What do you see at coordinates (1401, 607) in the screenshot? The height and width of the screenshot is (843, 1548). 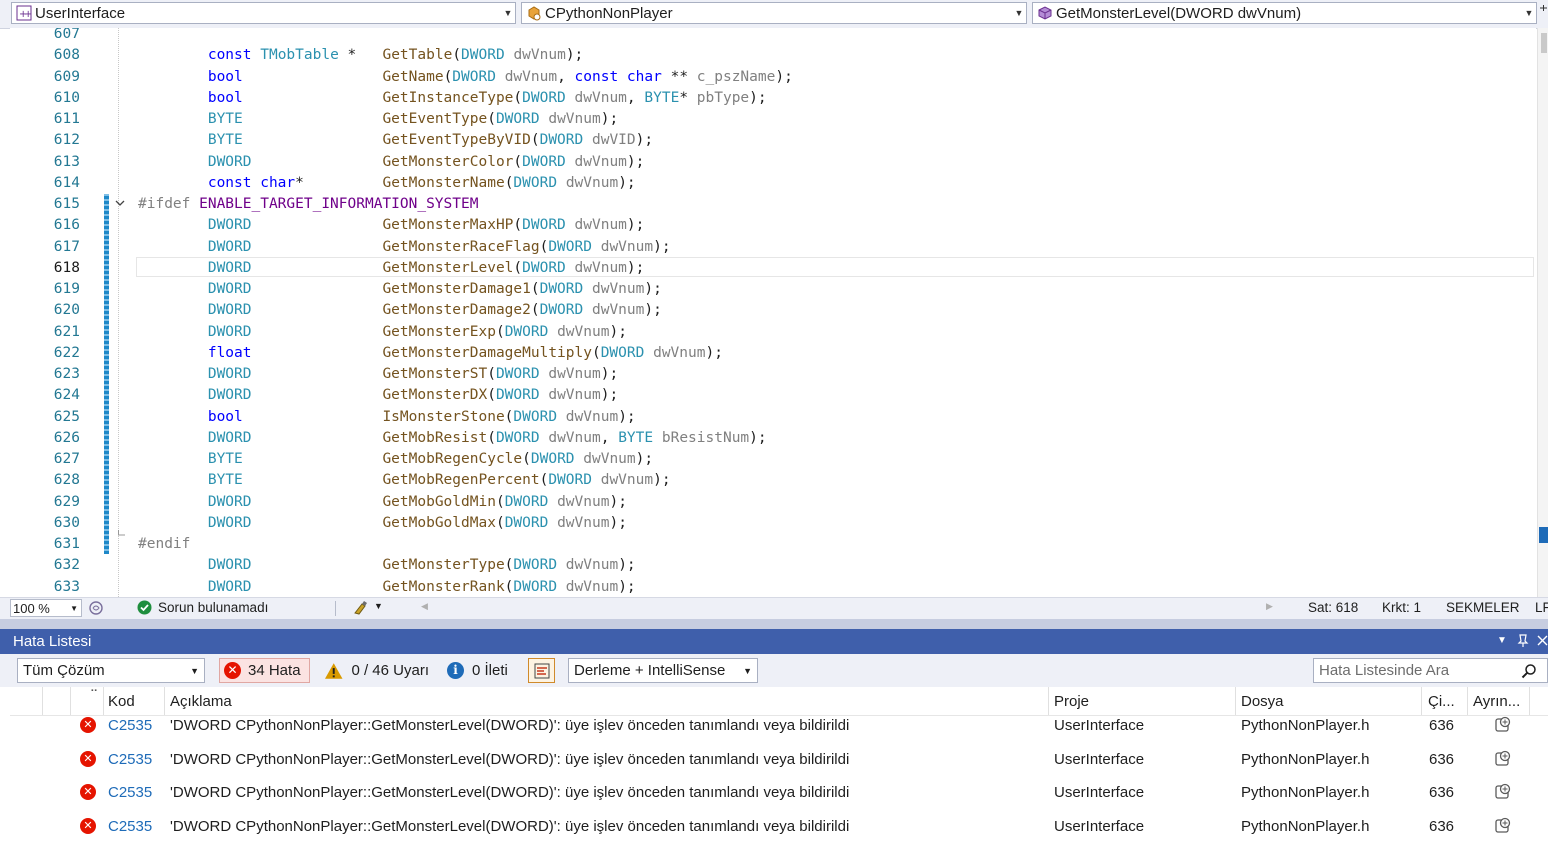 I see `column-indicator: Krkt: 1` at bounding box center [1401, 607].